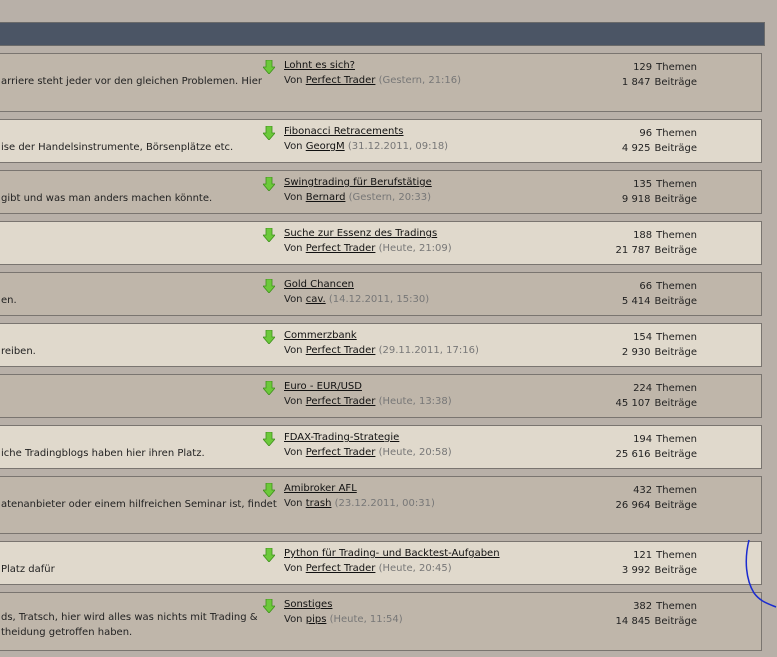 The width and height of the screenshot is (777, 657). Describe the element at coordinates (390, 197) in the screenshot. I see `post-date: (Gestern, 20:33)` at that location.